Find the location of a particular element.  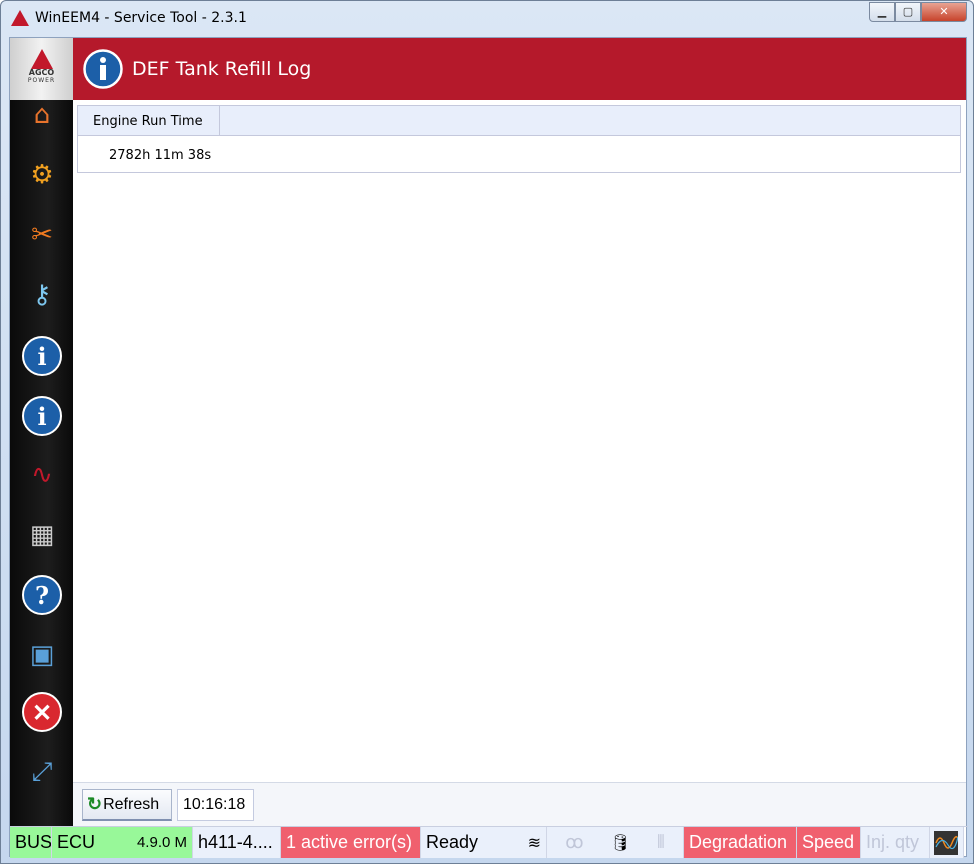

time-display: 10:16:18 is located at coordinates (215, 805).